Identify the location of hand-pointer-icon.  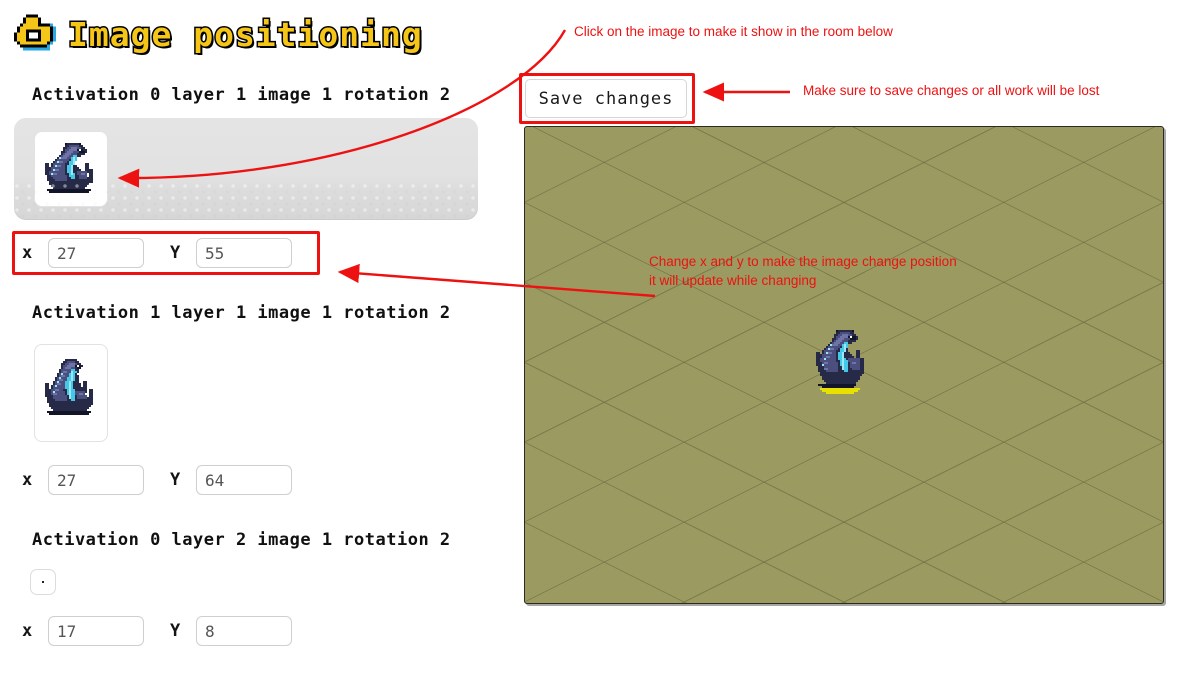
(35, 34).